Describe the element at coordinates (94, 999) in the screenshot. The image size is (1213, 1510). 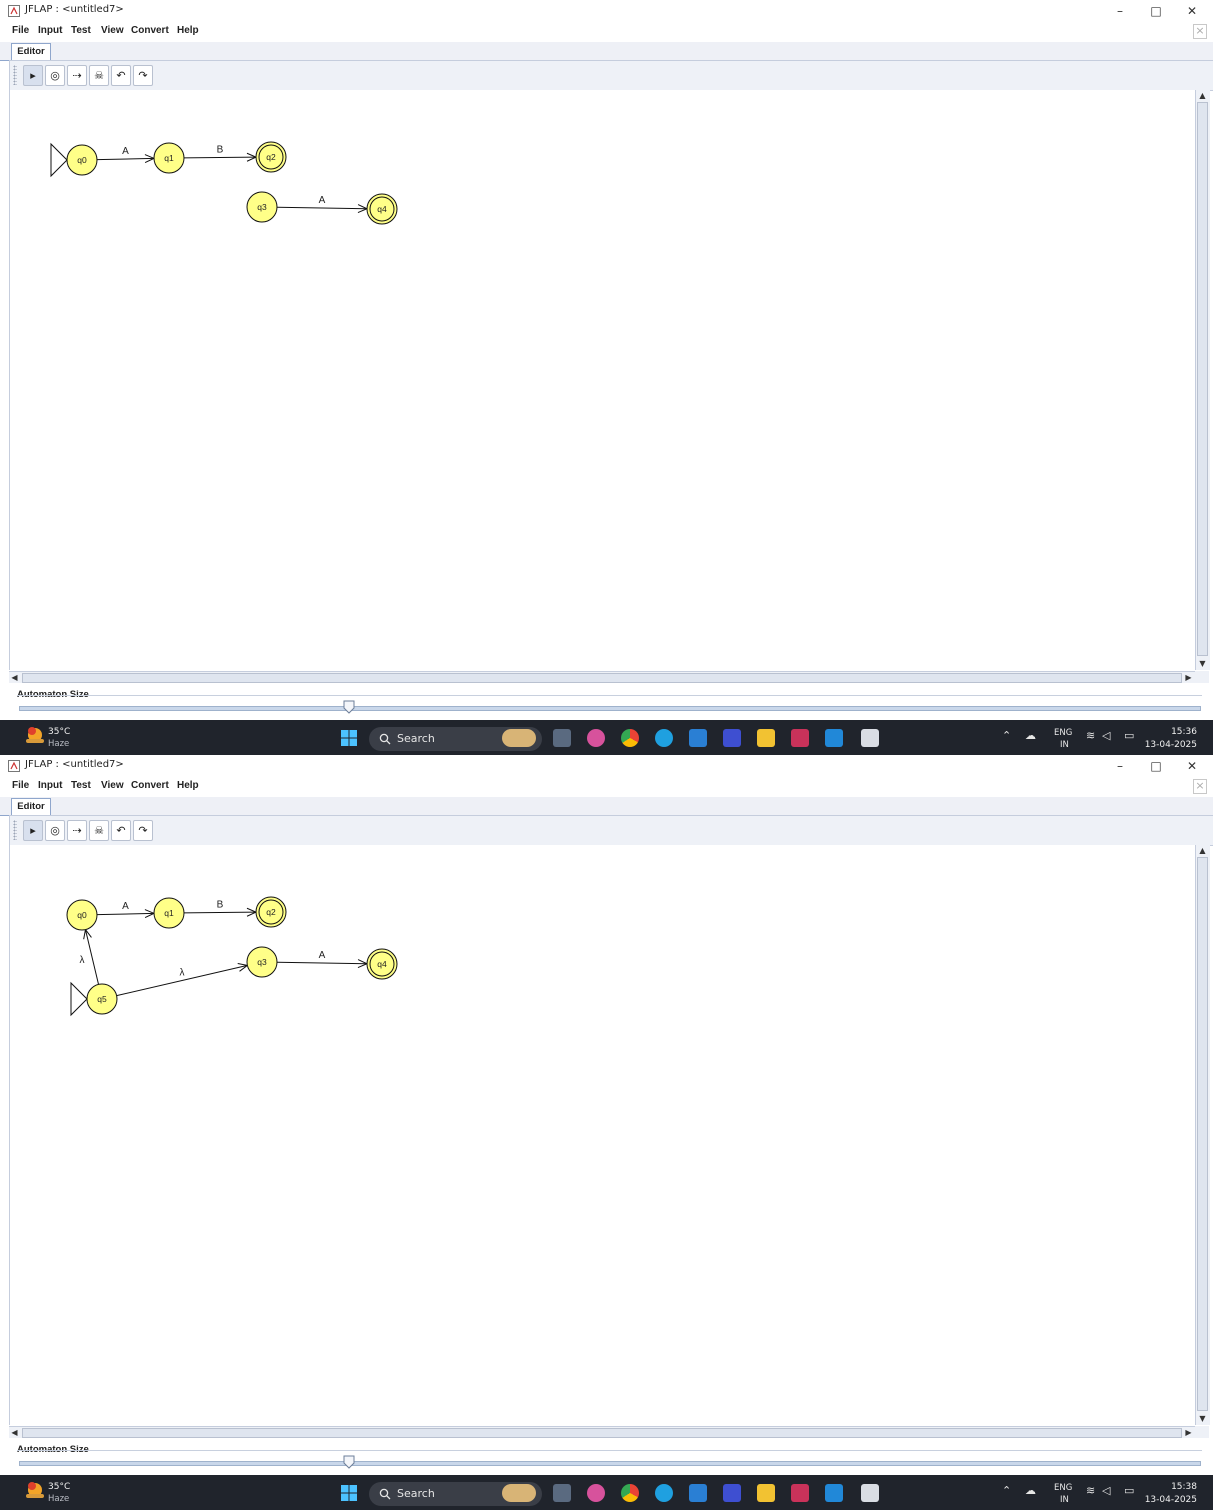
I see `state-q5: q5` at that location.